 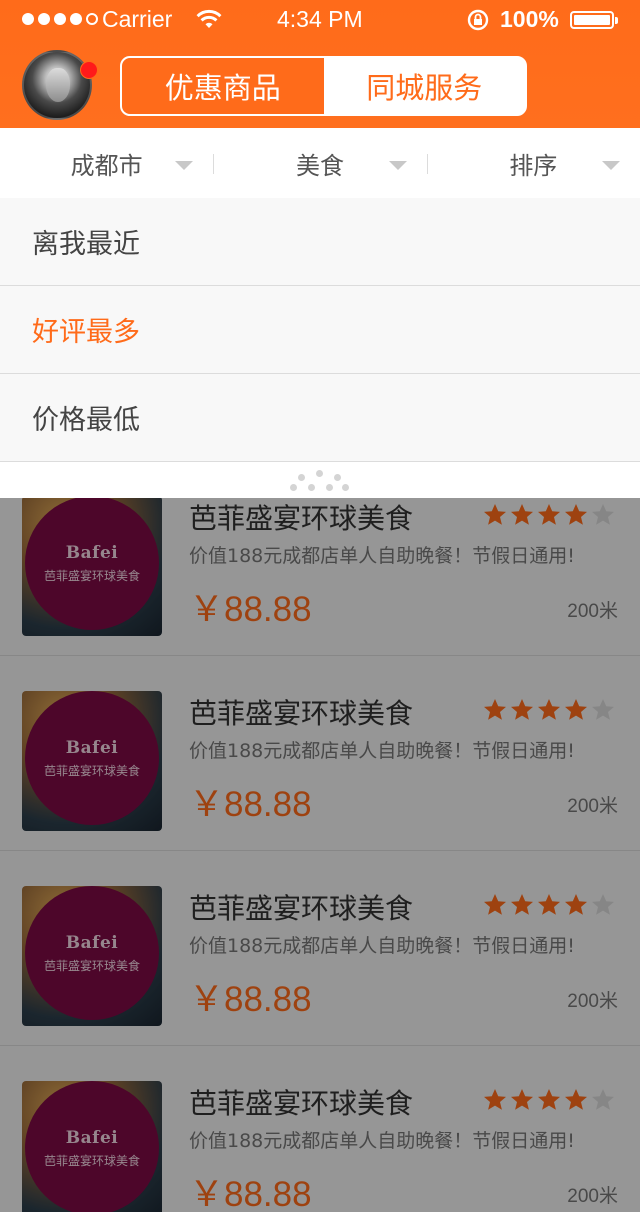 What do you see at coordinates (60, 19) in the screenshot?
I see `signal-strength-icon` at bounding box center [60, 19].